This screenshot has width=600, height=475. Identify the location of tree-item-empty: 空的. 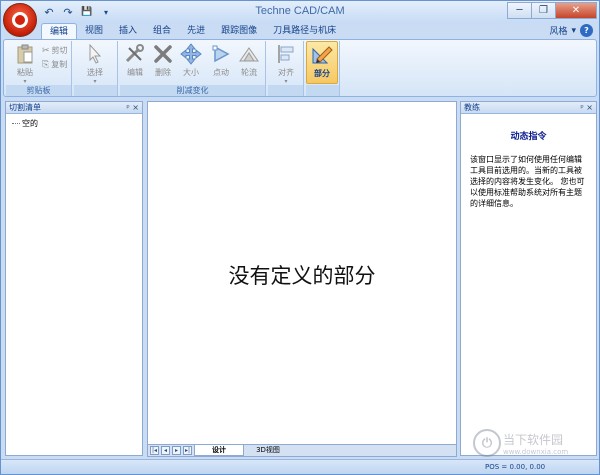
(25, 123).